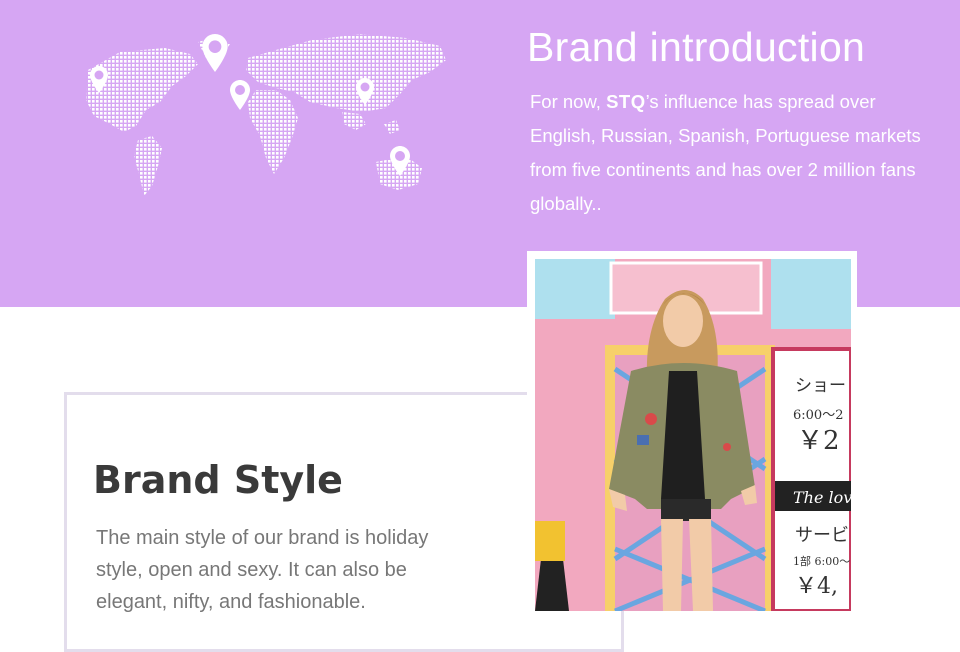 This screenshot has height=652, width=960. I want to click on sign-price1: ￥2, so click(818, 441).